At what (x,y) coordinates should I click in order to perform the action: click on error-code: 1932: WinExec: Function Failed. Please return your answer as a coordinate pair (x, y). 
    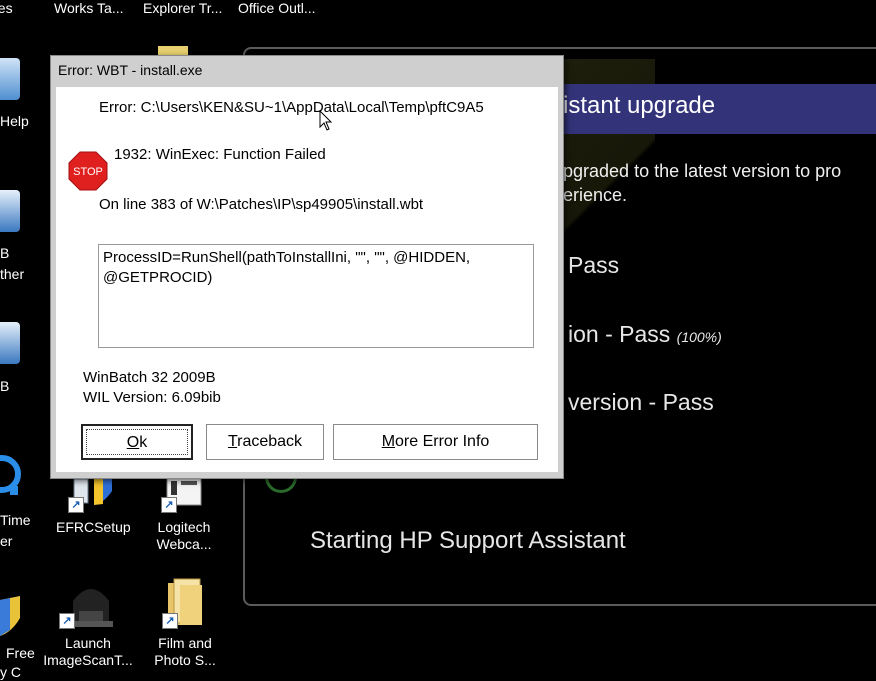
    Looking at the image, I should click on (220, 154).